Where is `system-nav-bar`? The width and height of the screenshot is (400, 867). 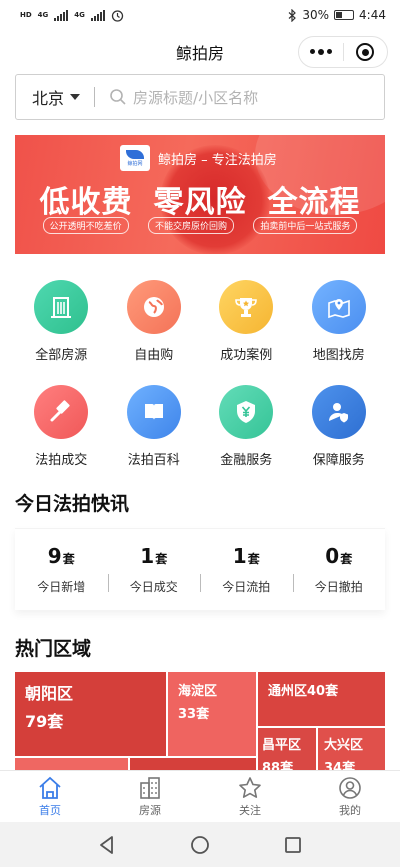 system-nav-bar is located at coordinates (200, 844).